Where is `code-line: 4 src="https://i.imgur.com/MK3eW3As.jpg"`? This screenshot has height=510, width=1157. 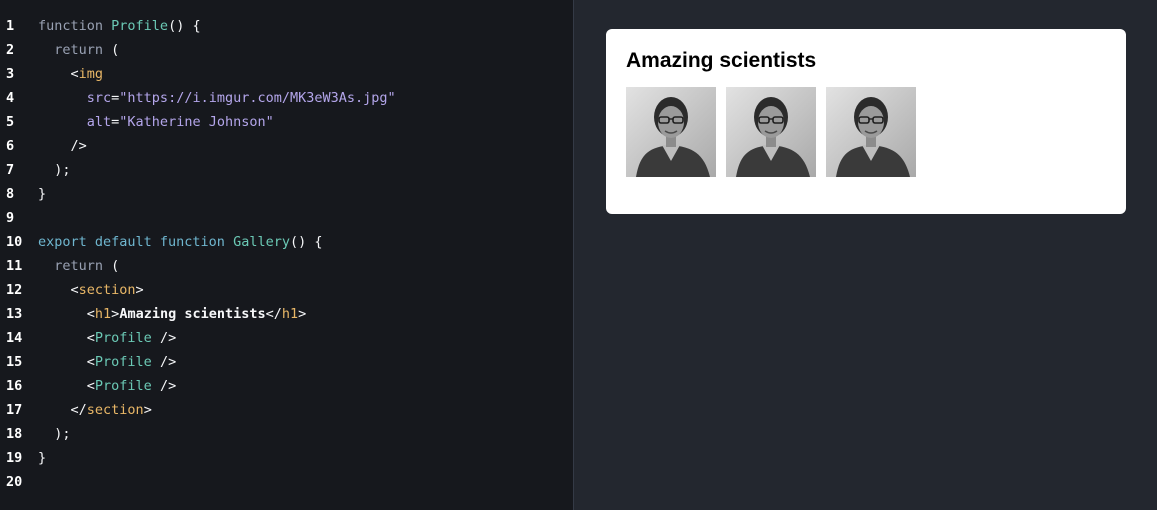 code-line: 4 src="https://i.imgur.com/MK3eW3As.jpg" is located at coordinates (286, 98).